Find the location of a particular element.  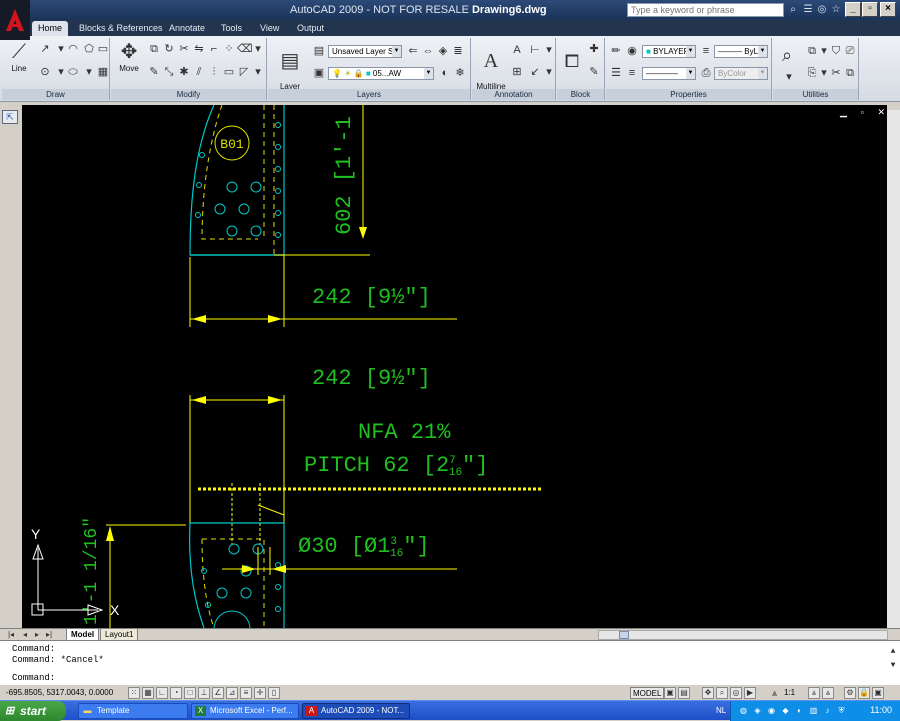

polar-icon: ◔ is located at coordinates (176, 693).